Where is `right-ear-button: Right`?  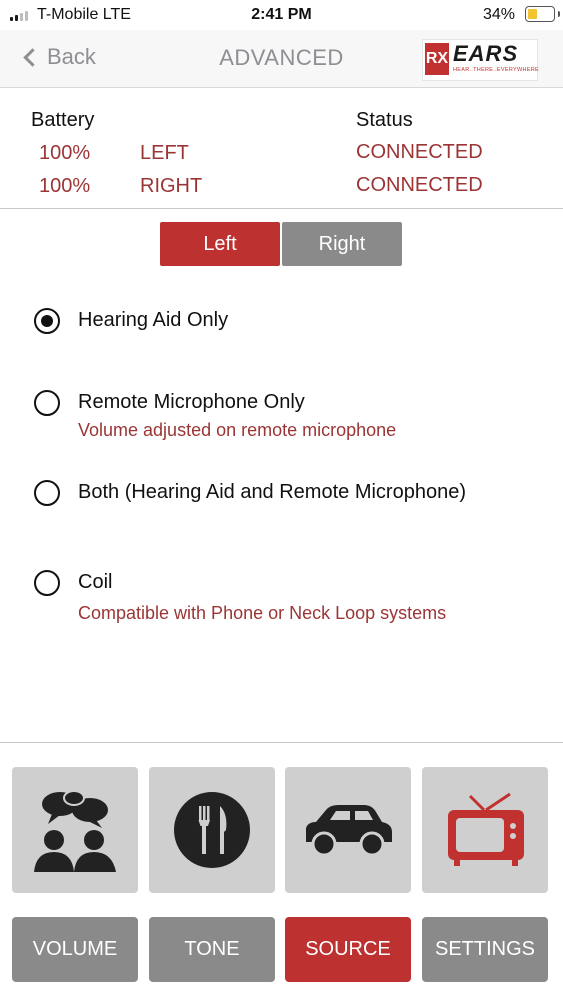 right-ear-button: Right is located at coordinates (342, 244).